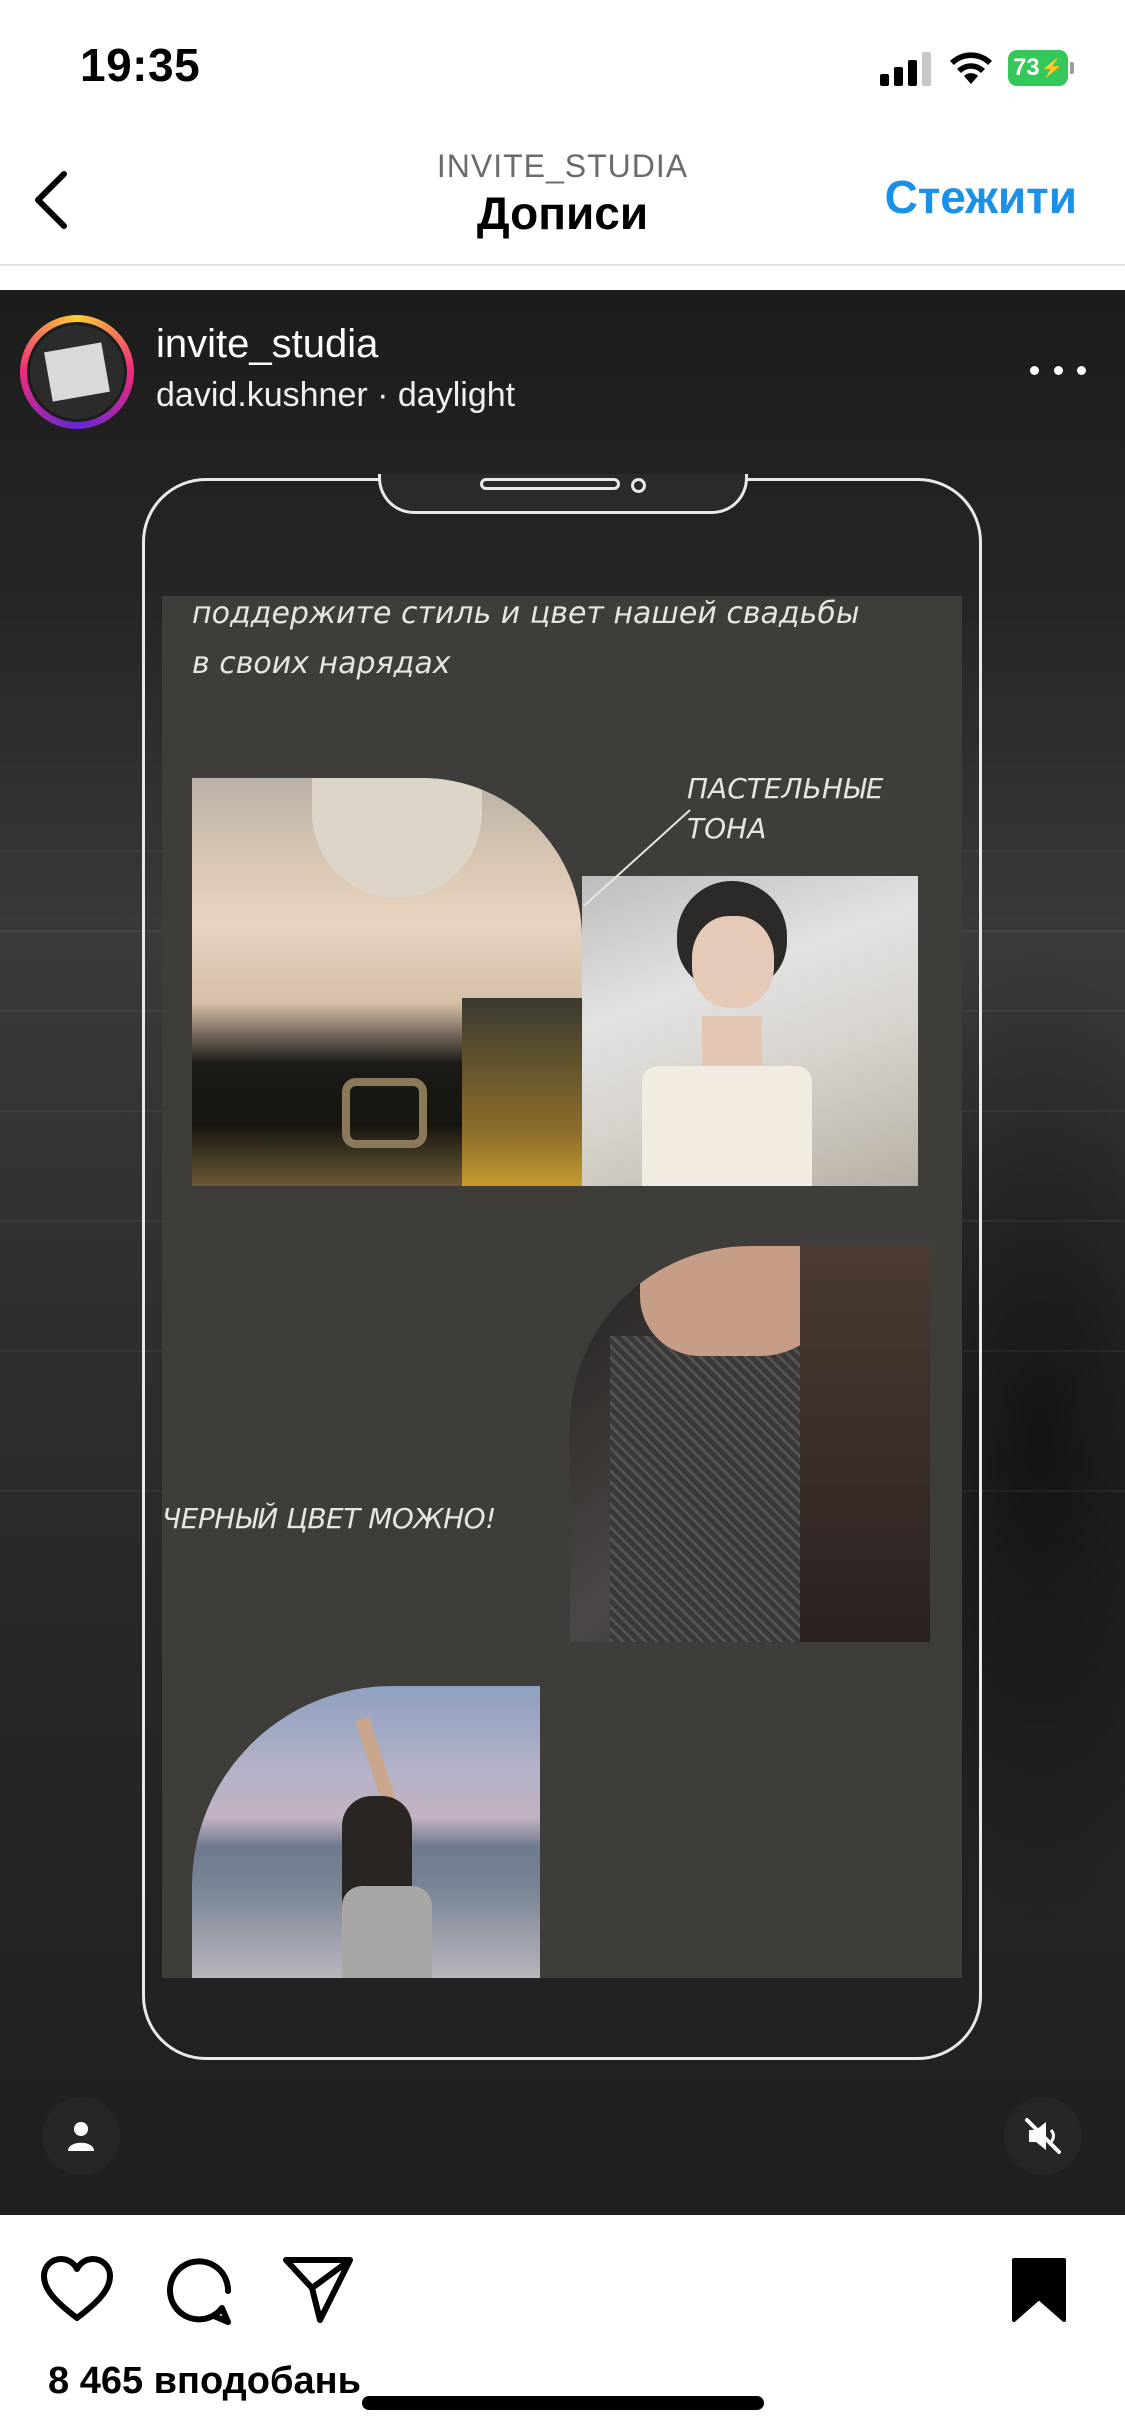 The width and height of the screenshot is (1125, 2436). Describe the element at coordinates (906, 69) in the screenshot. I see `signal-icon` at that location.